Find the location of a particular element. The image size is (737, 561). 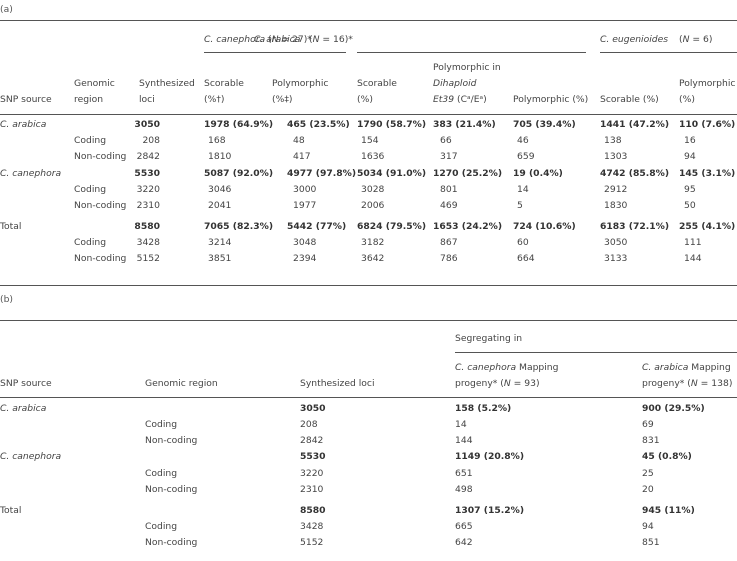

header-rule-a is located at coordinates (368, 114).